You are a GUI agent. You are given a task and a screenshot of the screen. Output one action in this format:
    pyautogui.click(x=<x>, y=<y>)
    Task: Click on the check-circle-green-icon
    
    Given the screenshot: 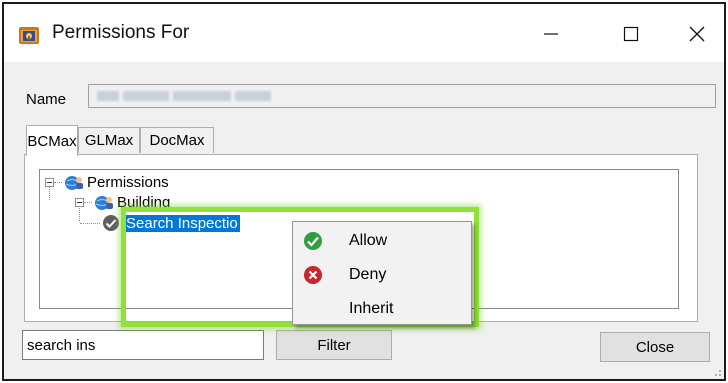 What is the action you would take?
    pyautogui.click(x=313, y=241)
    